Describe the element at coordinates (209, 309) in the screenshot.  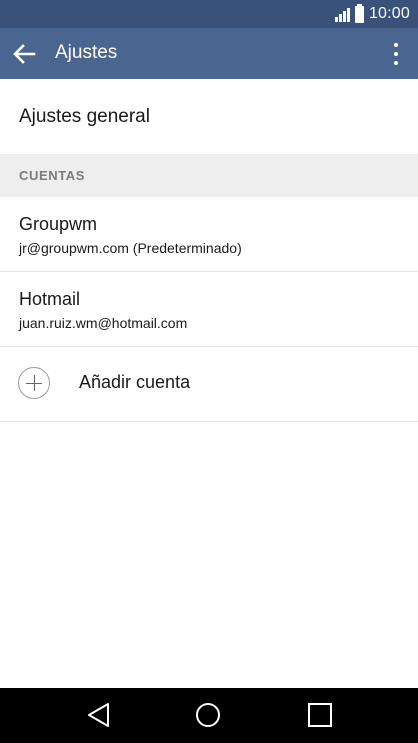
I see `account-item-hotmail: Hotmail juan.ruiz.wm@hotmail.com` at that location.